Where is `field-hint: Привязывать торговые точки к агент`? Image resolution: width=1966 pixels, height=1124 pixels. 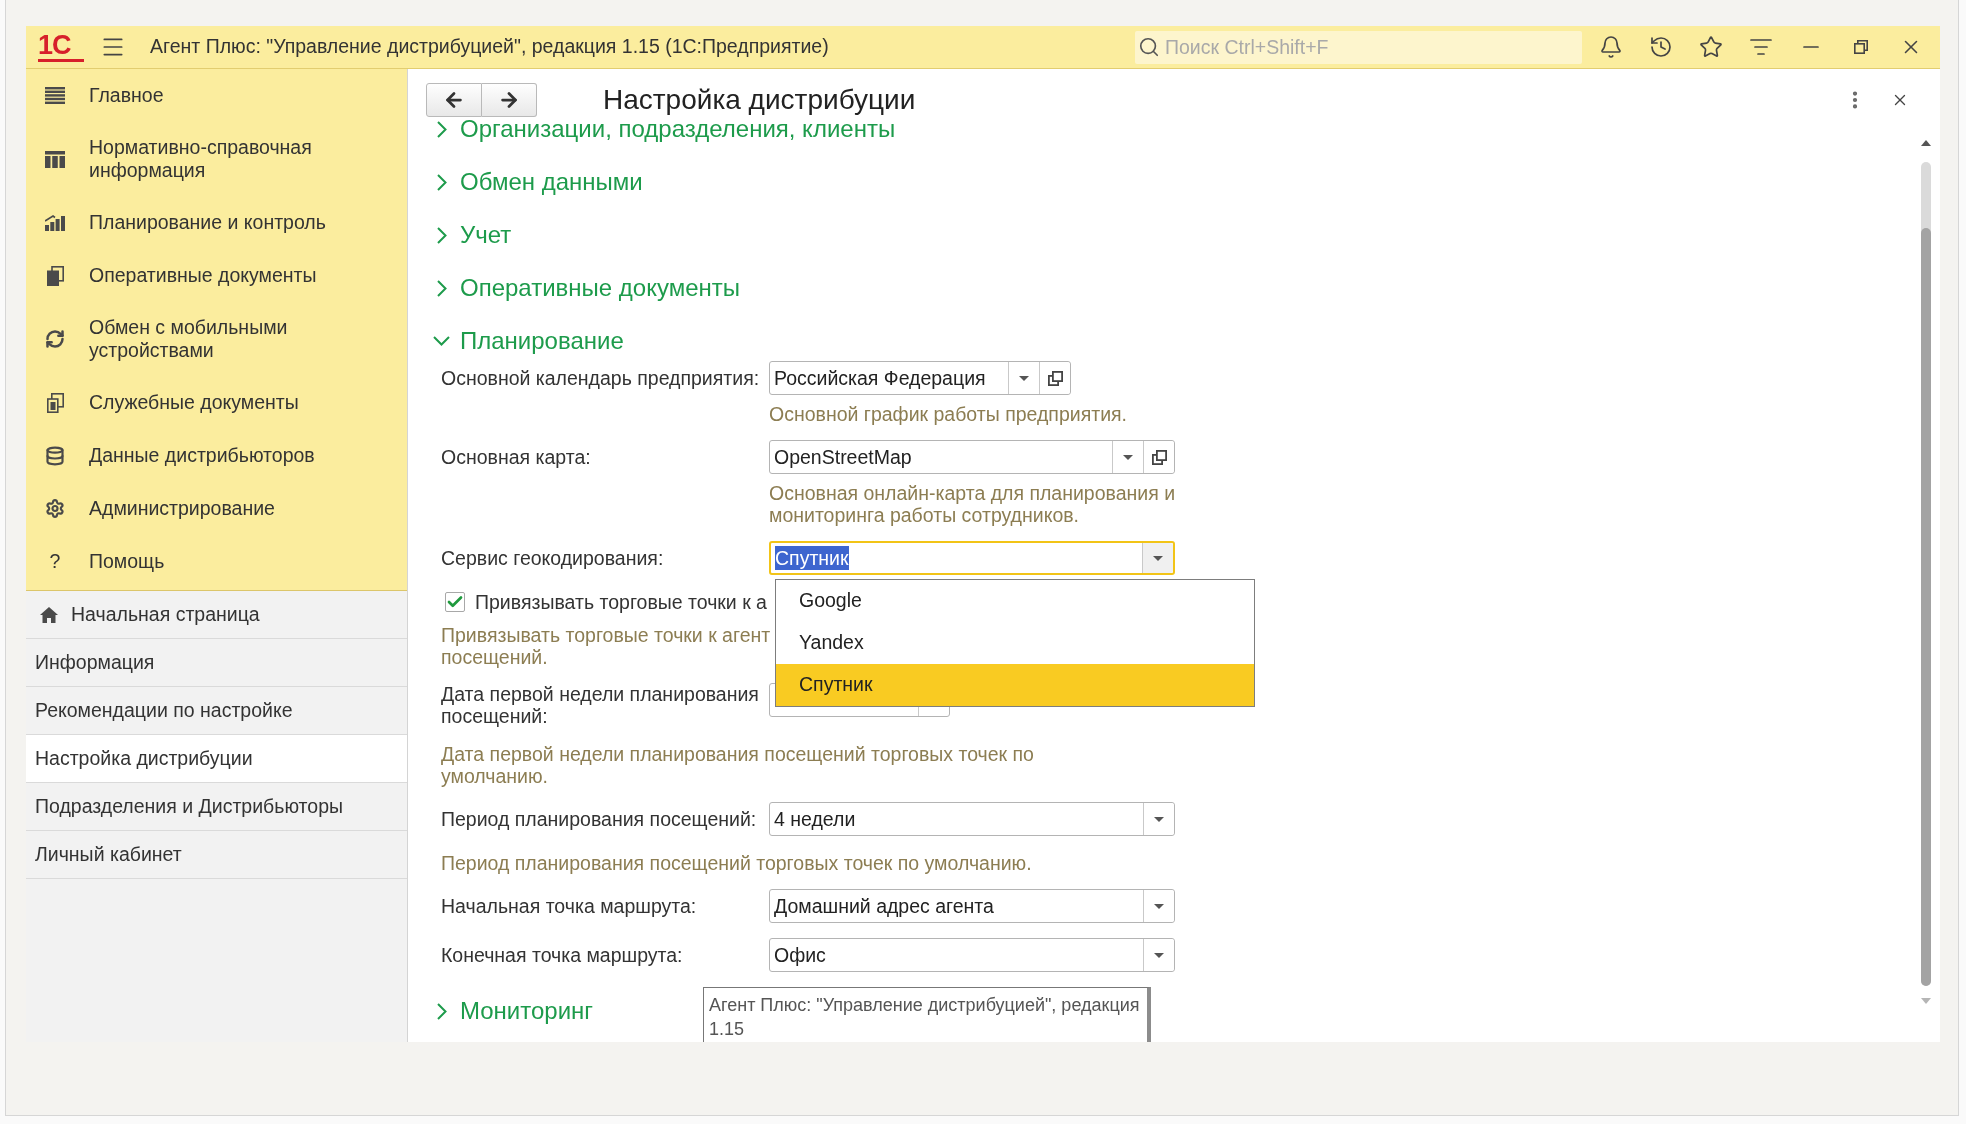
field-hint: Привязывать торговые точки к агент is located at coordinates (606, 635).